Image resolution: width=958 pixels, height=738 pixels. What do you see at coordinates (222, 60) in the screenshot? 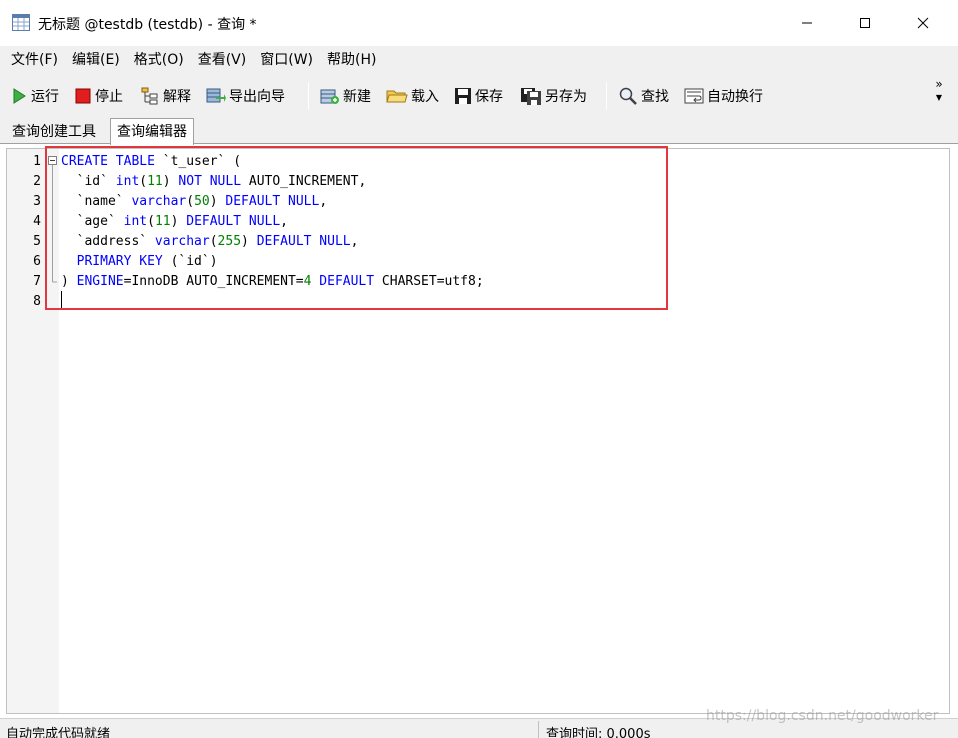
I see `menu-view: 查看(V)` at bounding box center [222, 60].